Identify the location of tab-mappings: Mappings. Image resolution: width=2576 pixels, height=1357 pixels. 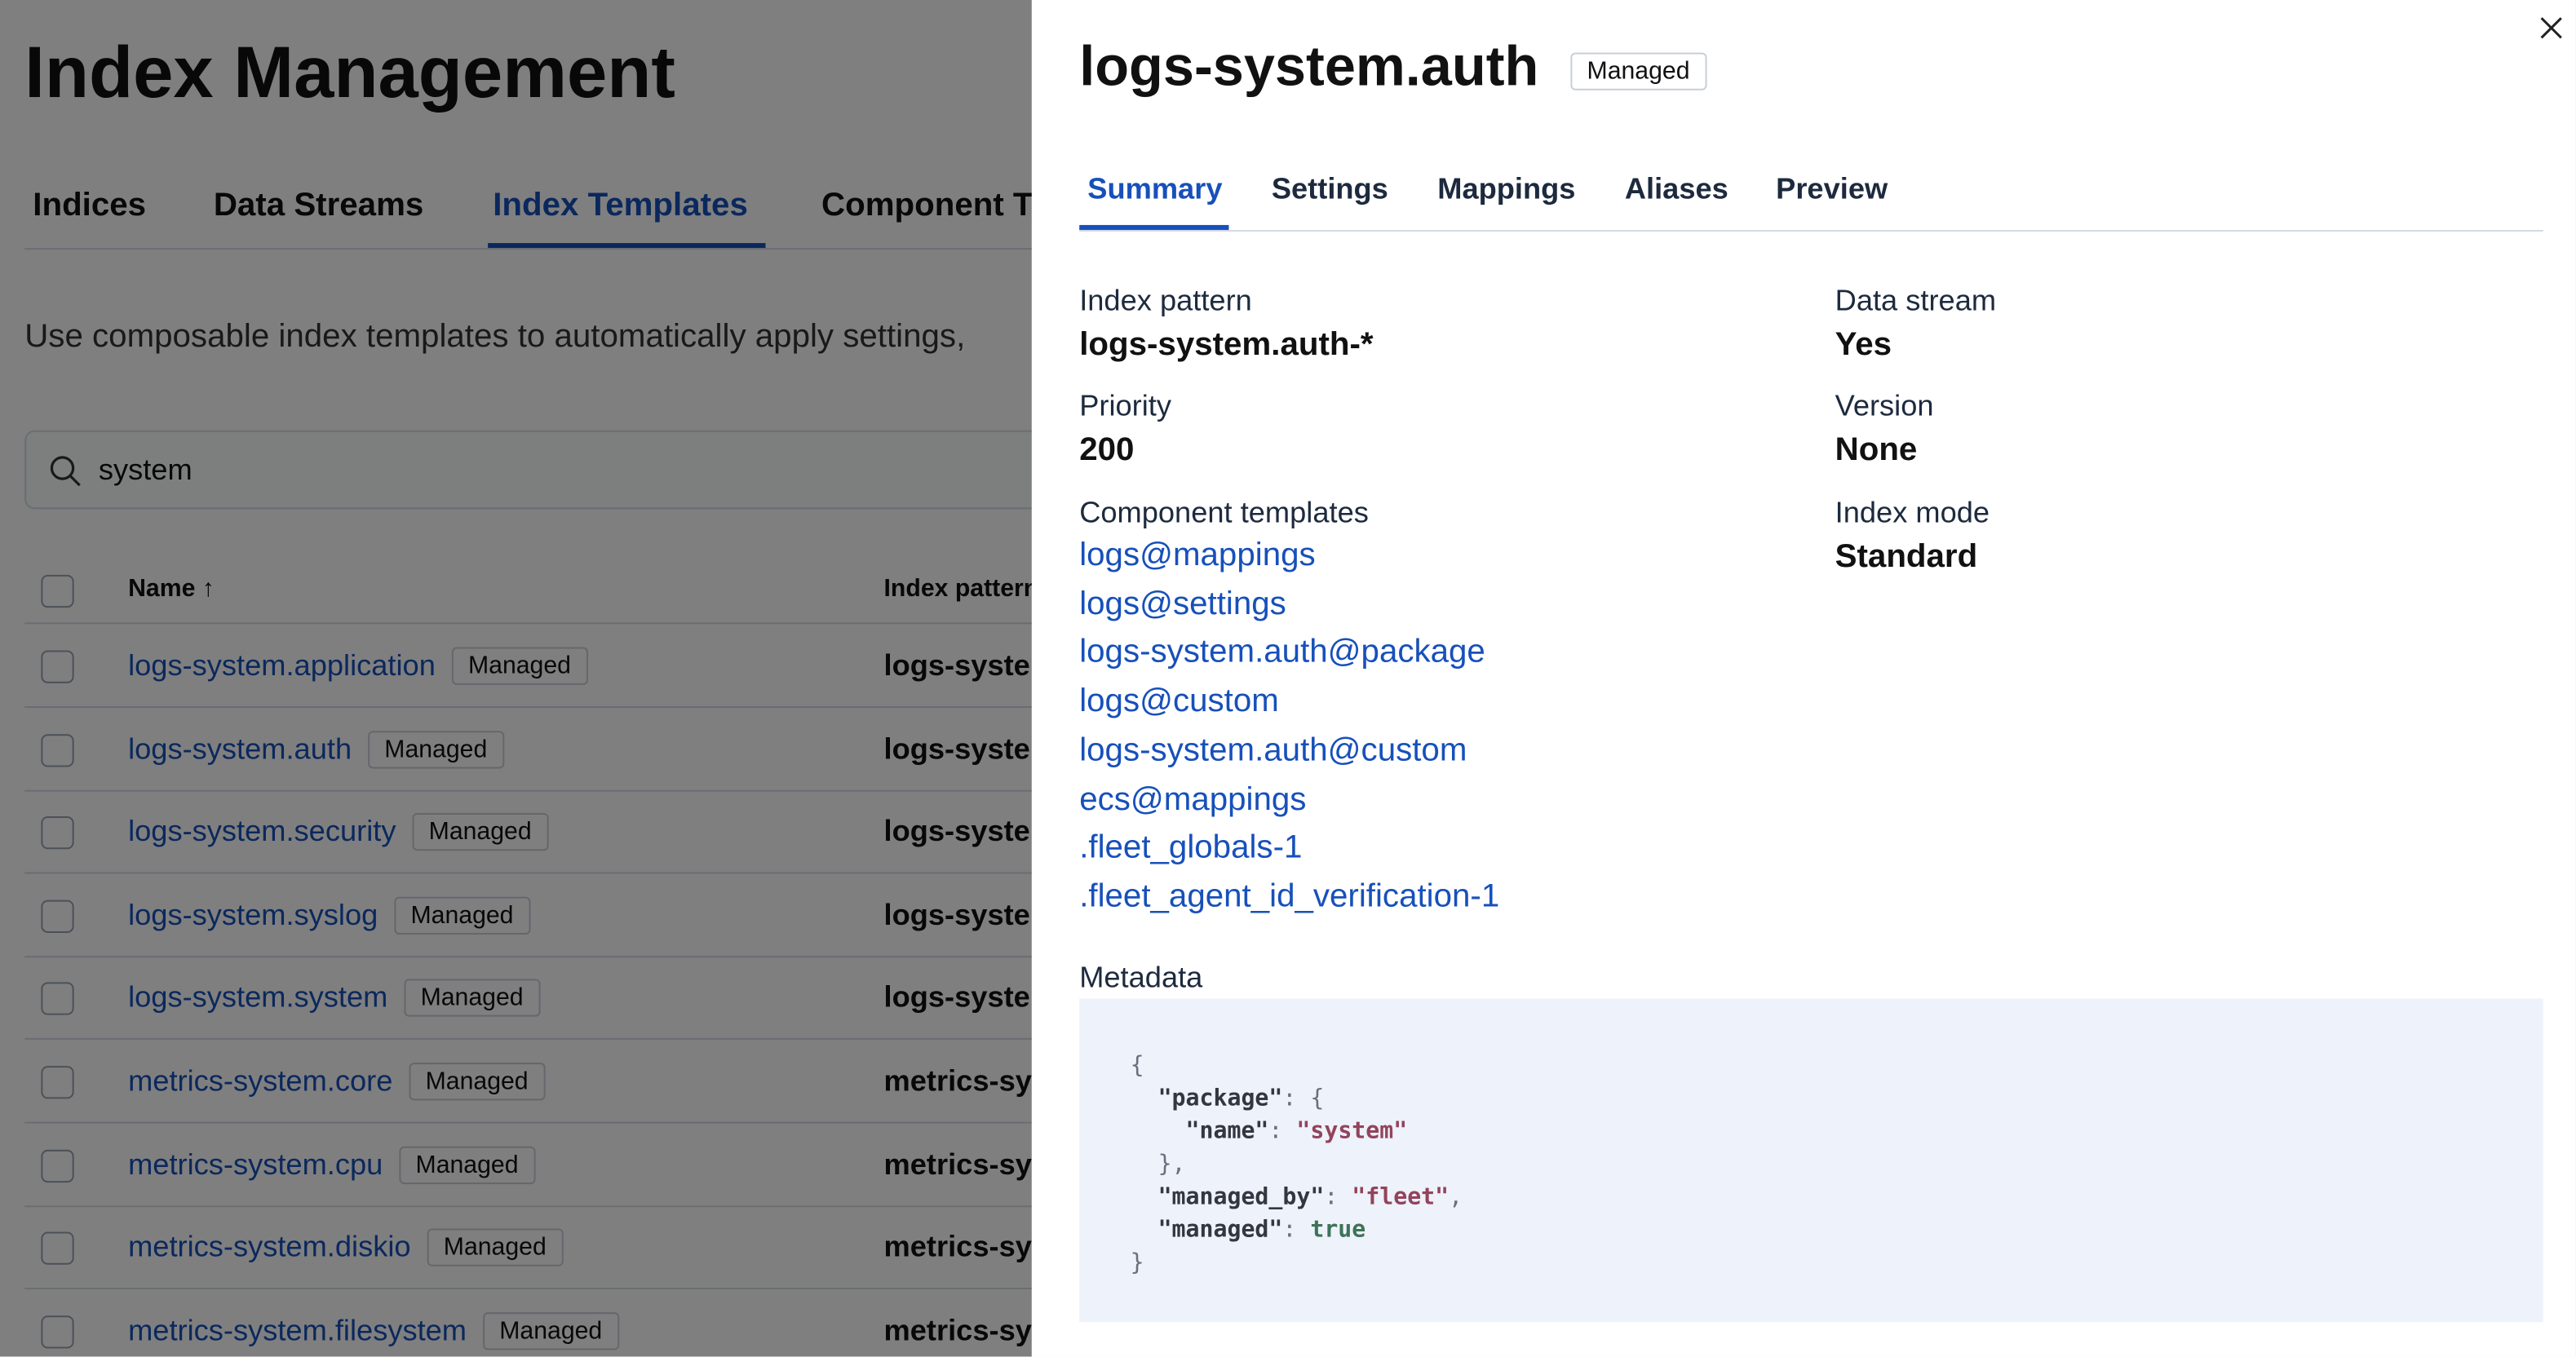
(1506, 189).